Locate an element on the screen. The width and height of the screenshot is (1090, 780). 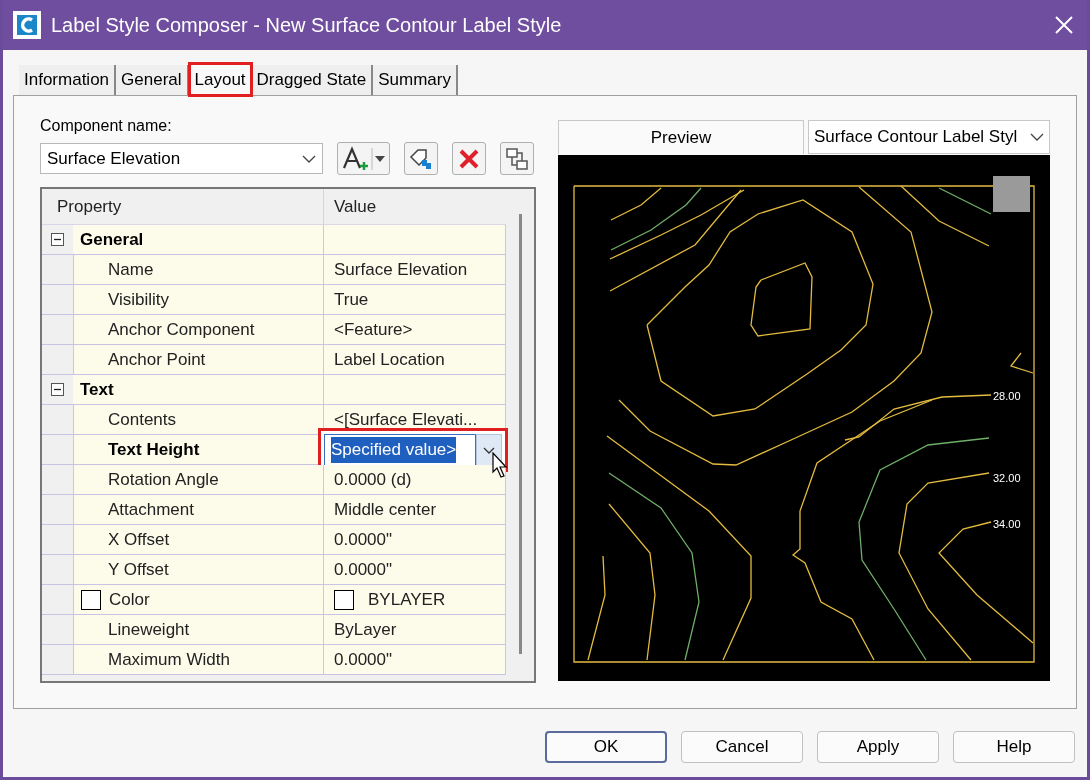
add-text-button is located at coordinates (363, 158).